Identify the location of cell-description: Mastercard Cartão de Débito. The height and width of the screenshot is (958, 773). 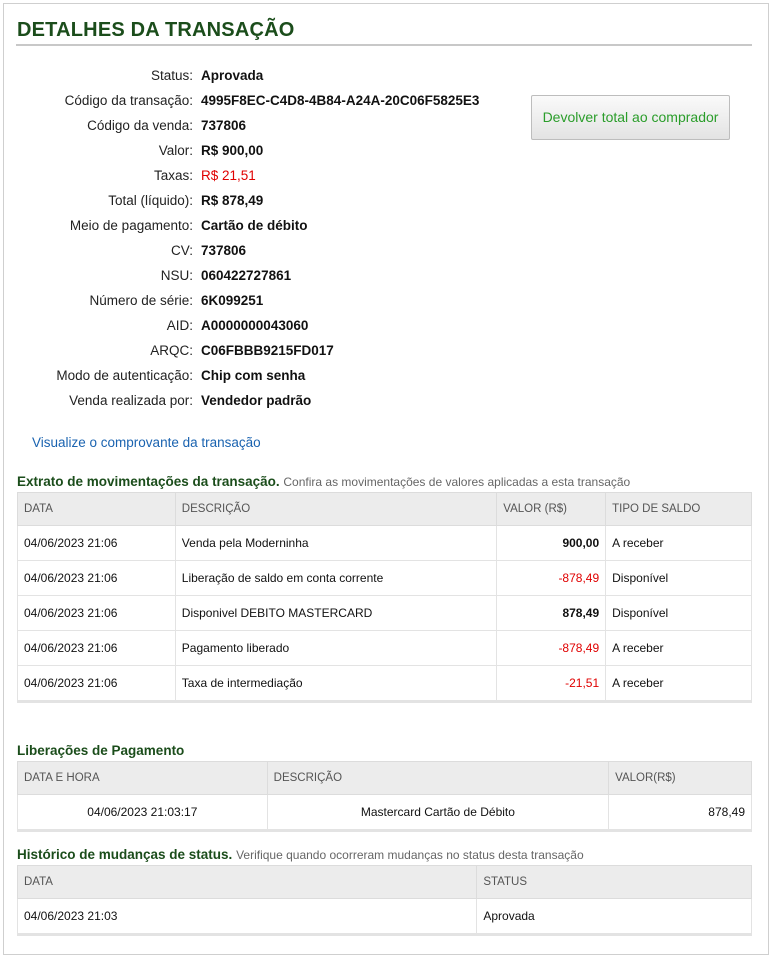
(438, 813).